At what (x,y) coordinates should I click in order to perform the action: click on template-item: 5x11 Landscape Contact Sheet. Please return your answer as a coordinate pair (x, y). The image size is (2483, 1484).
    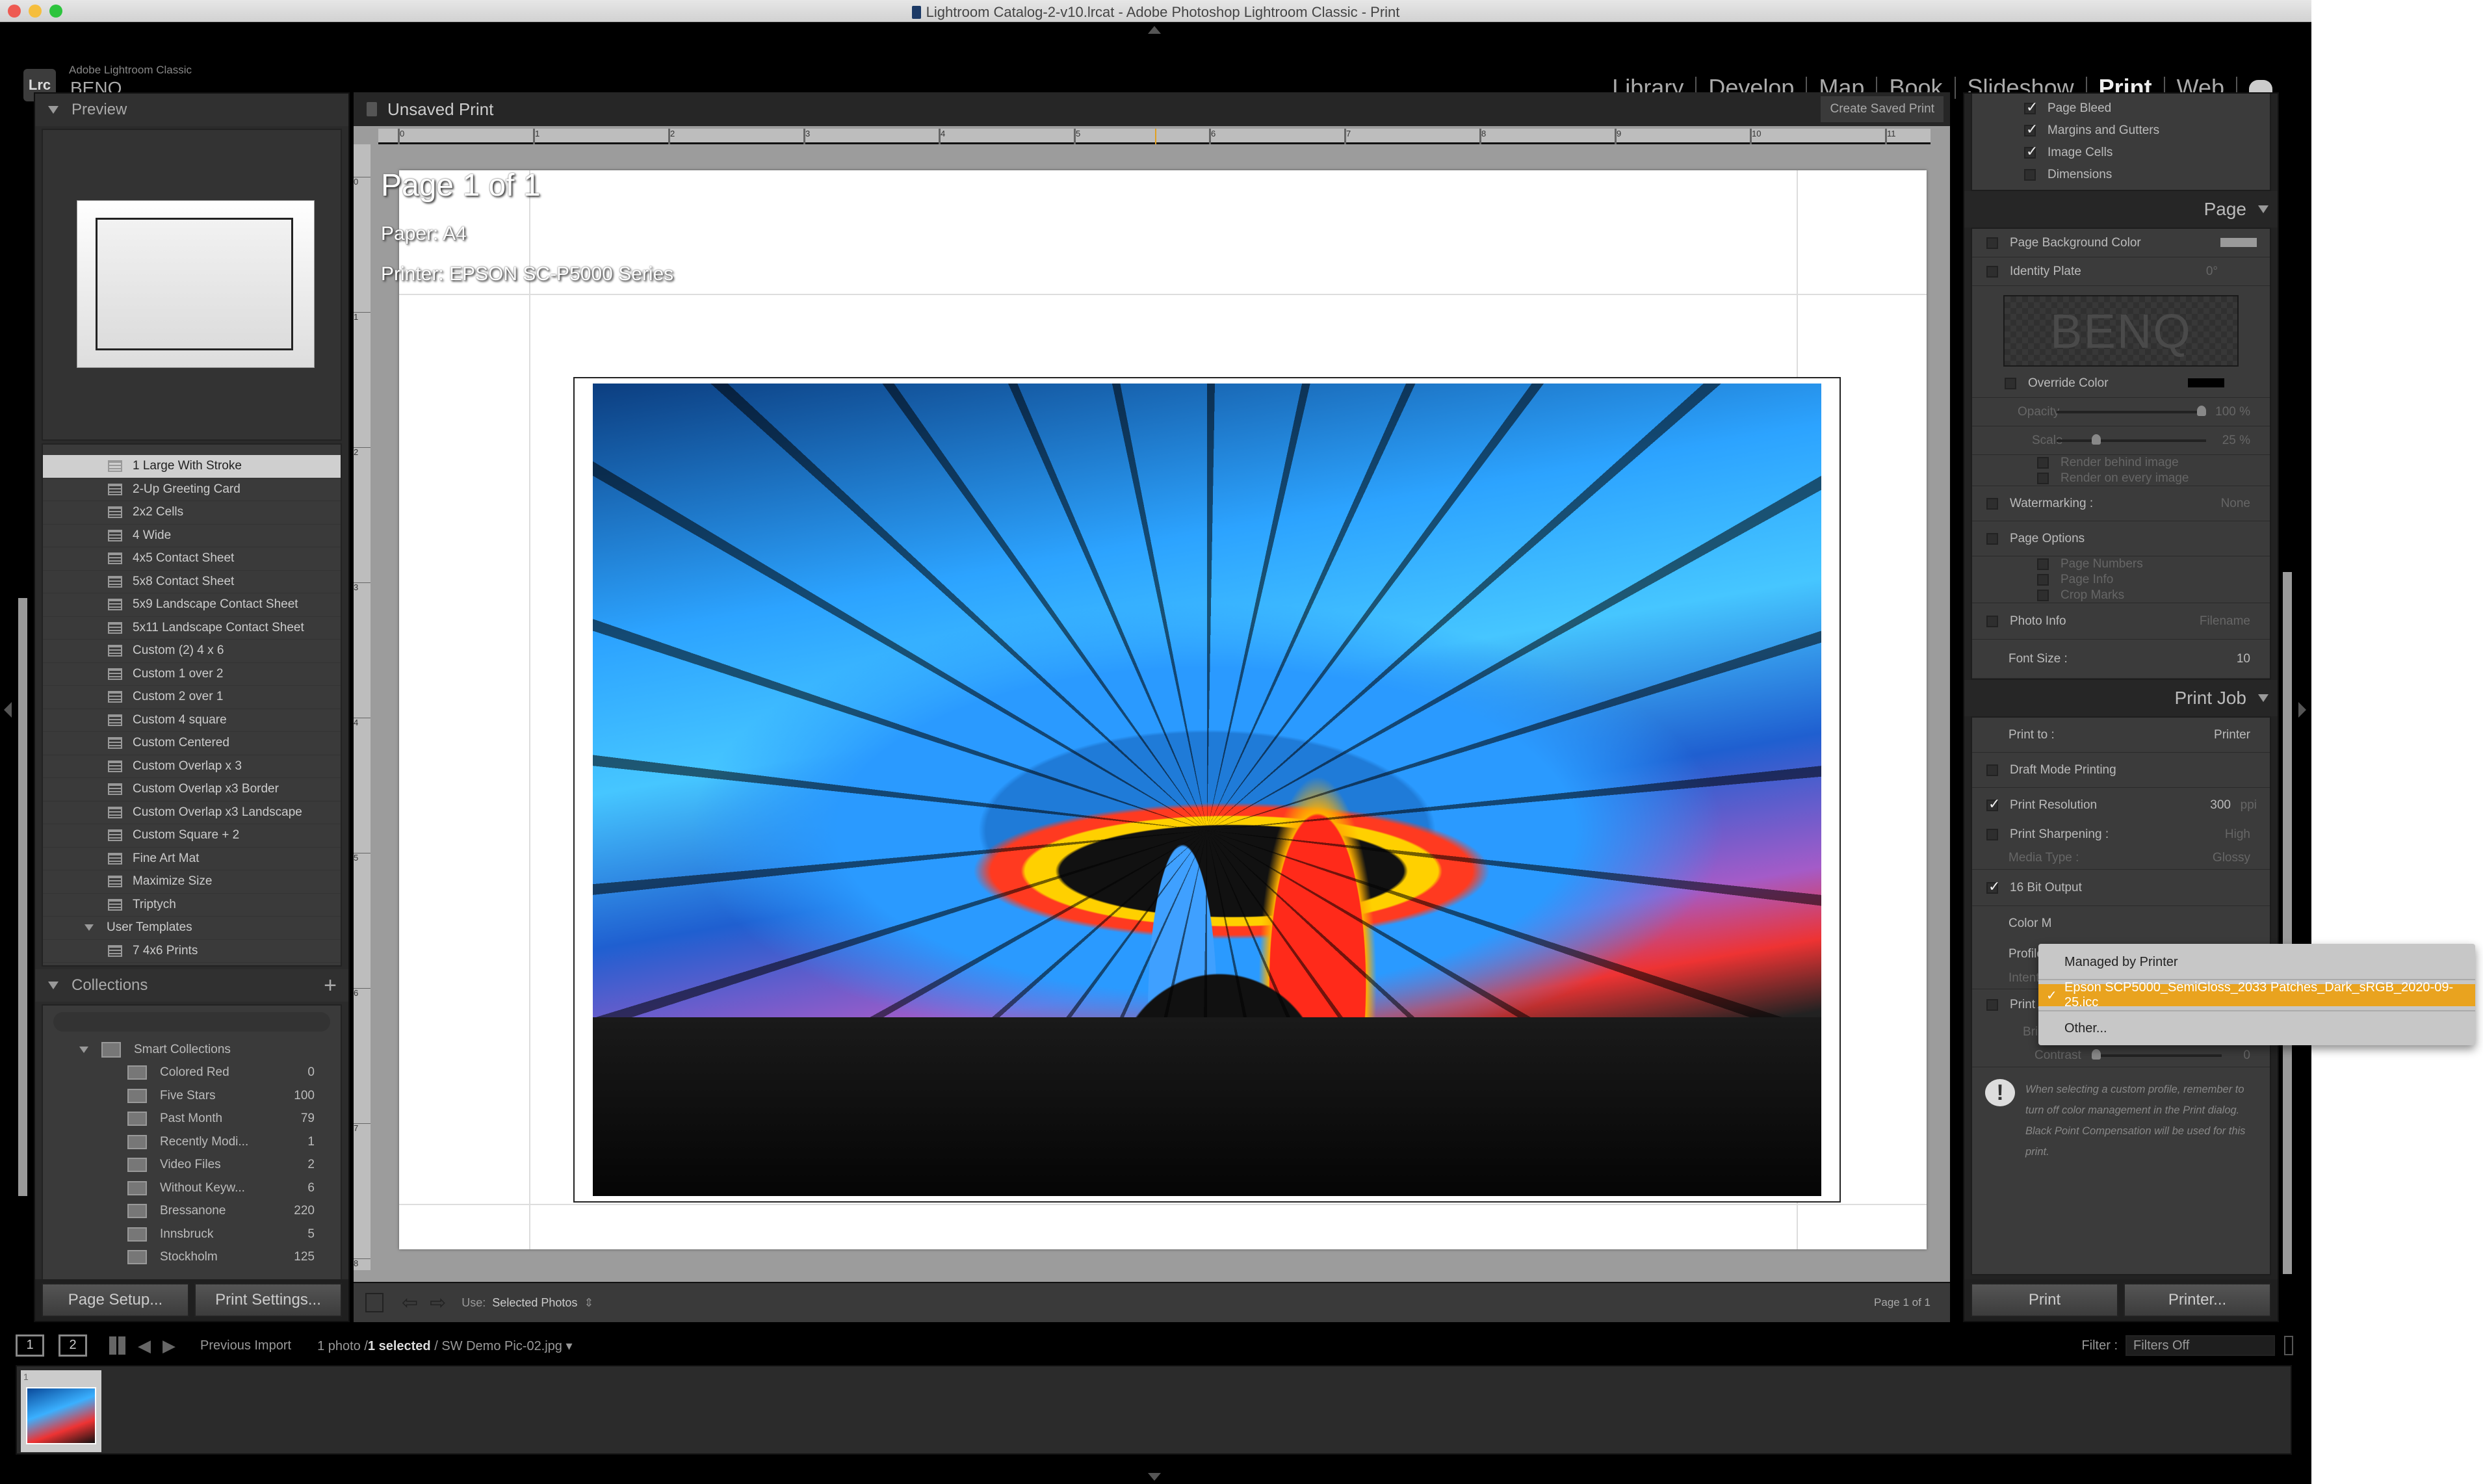
    Looking at the image, I should click on (192, 629).